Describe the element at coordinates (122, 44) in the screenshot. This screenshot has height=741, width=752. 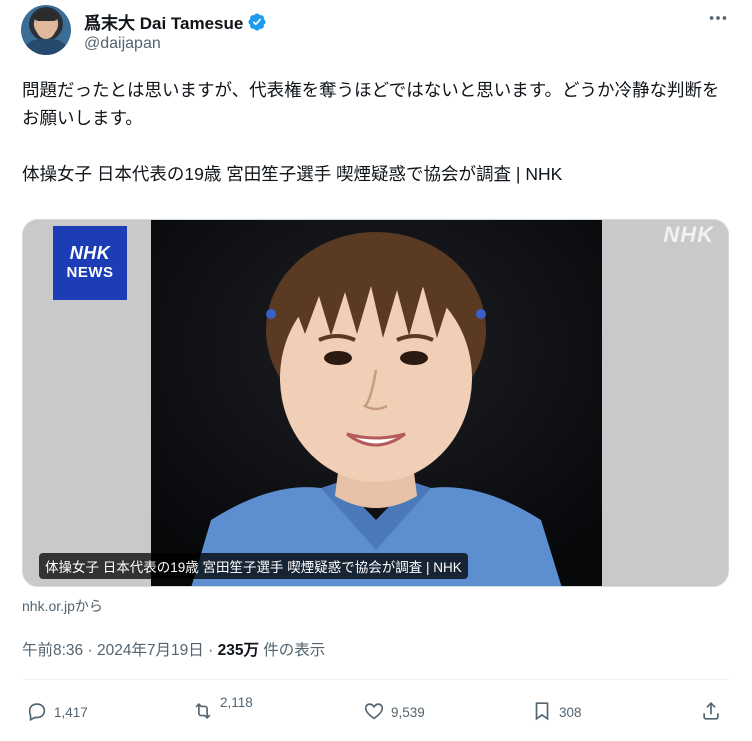
I see `author-handle: @daijapan` at that location.